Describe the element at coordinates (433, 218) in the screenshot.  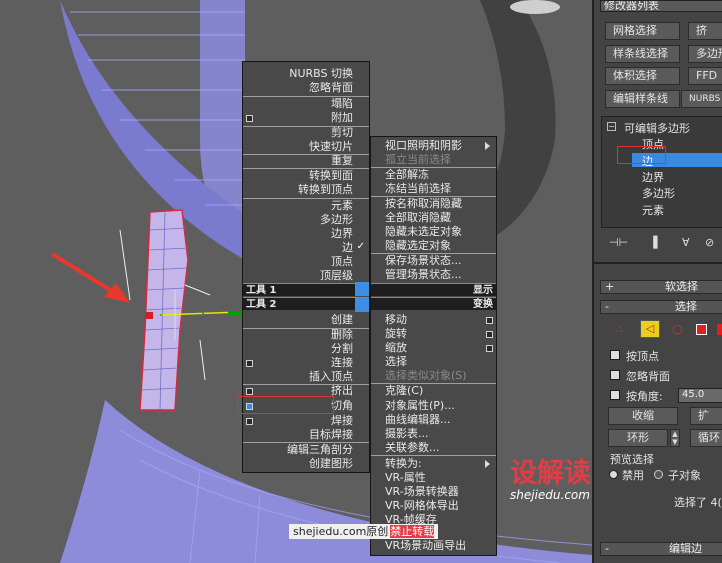
I see `menu-item-unhide-all: 全部取消隐藏` at that location.